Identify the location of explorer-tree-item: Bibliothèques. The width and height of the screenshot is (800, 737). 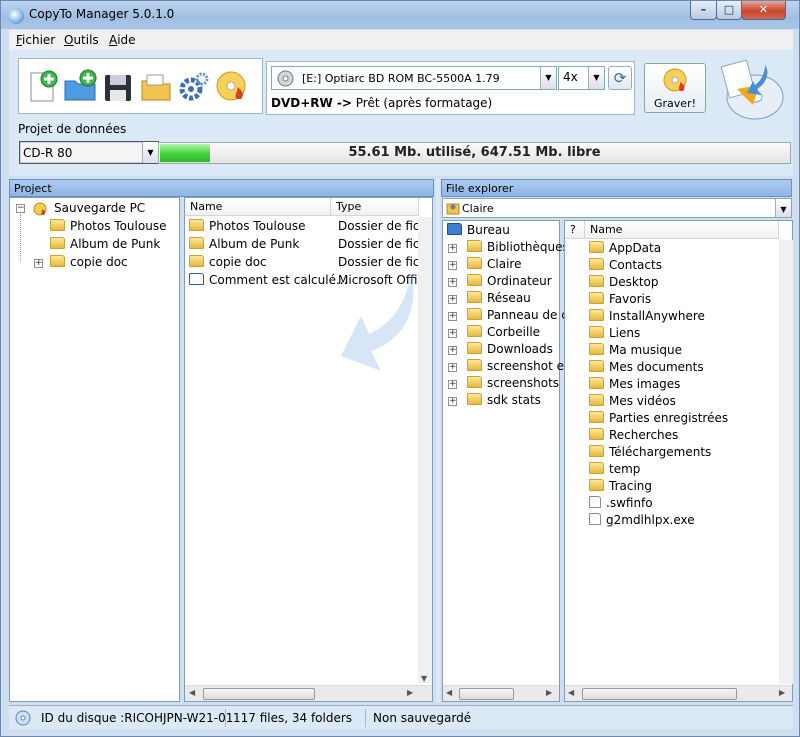
(518, 247).